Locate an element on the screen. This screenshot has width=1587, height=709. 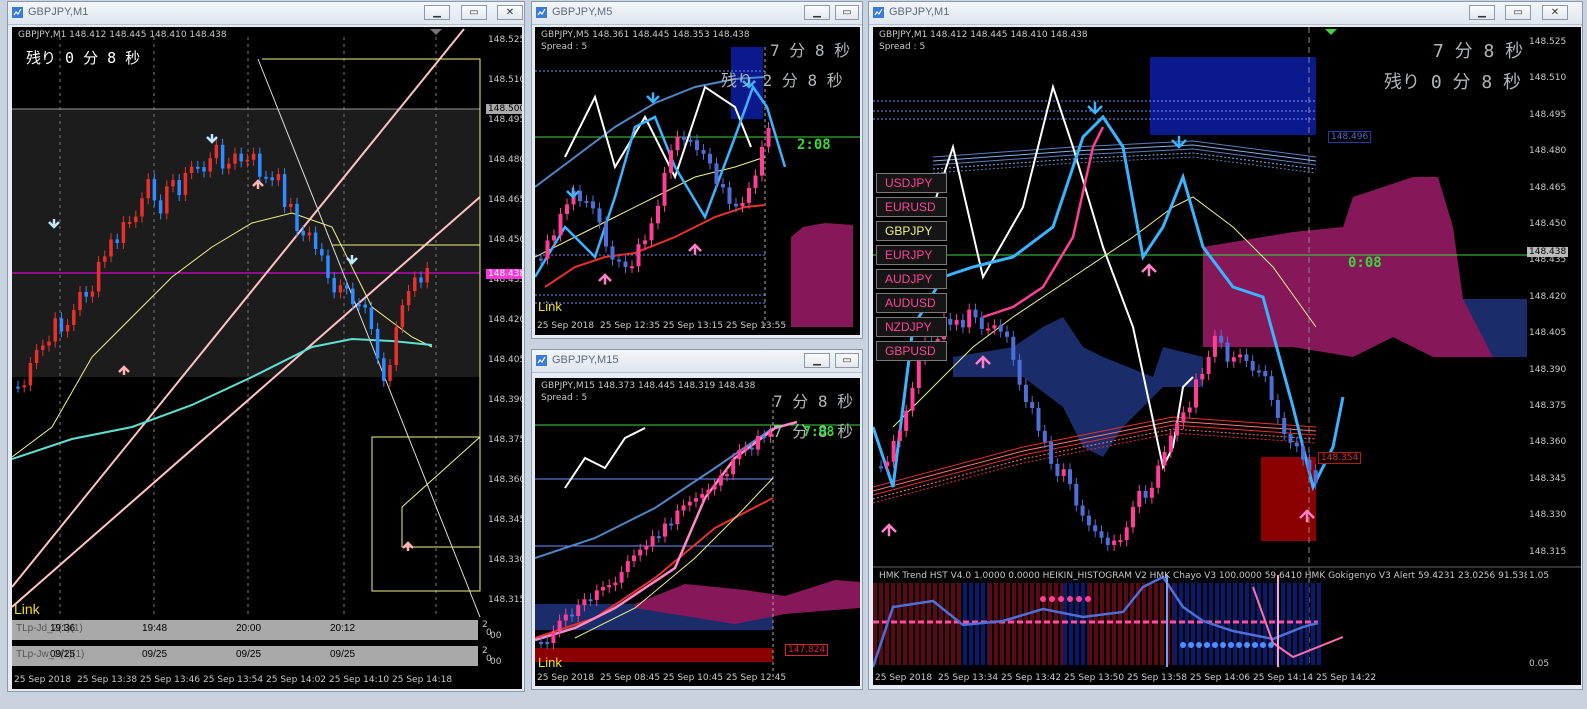
symbol-button: USDJPY is located at coordinates (911, 183).